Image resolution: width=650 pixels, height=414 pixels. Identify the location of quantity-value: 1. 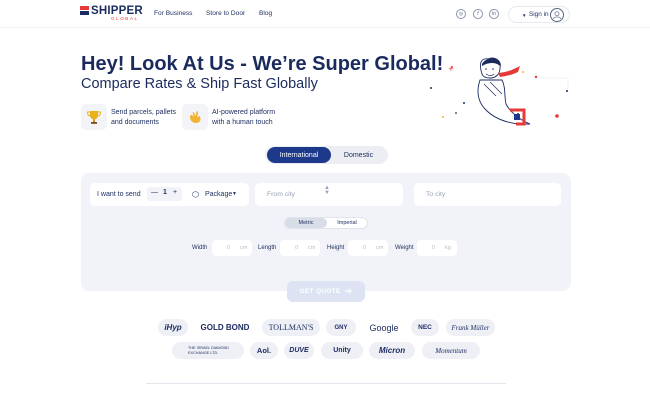
(165, 192).